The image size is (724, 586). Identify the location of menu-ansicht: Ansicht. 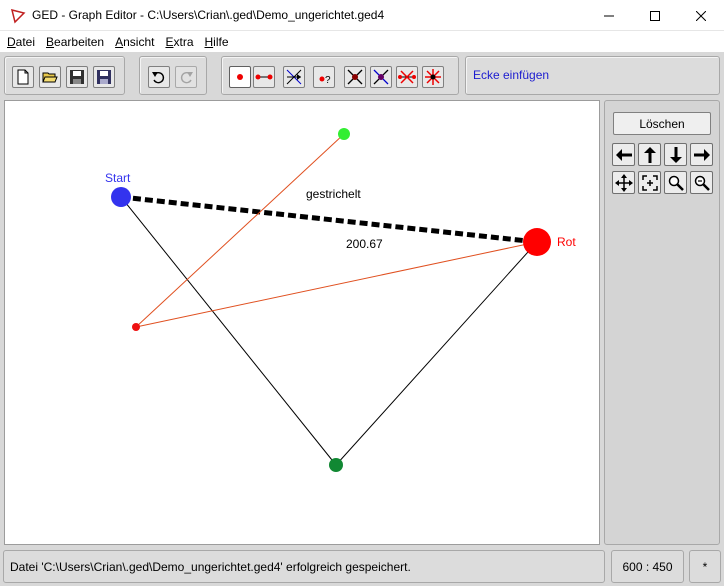
(134, 42).